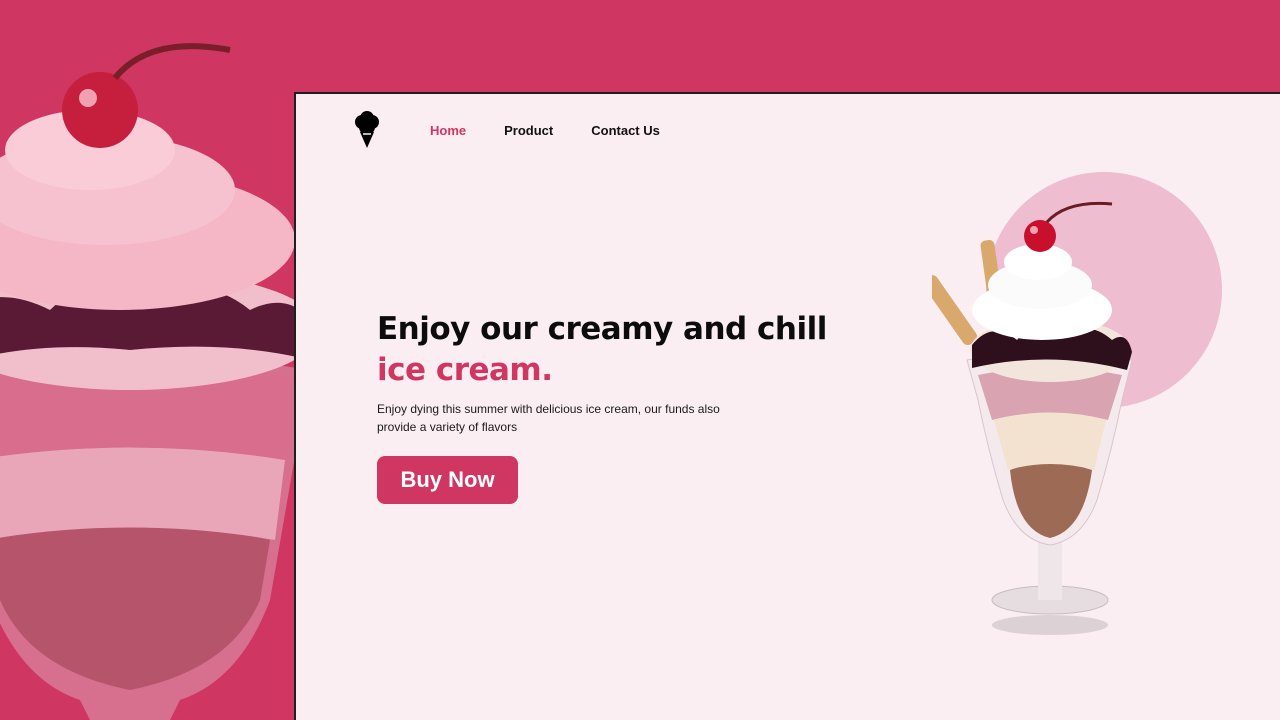 The image size is (1280, 720). What do you see at coordinates (625, 130) in the screenshot?
I see `nav-link-contact-us: Contact Us` at bounding box center [625, 130].